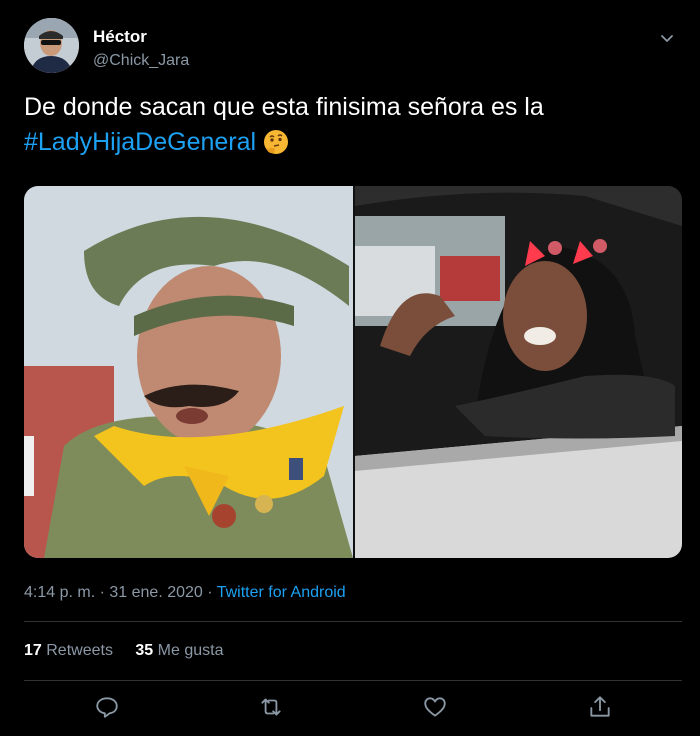  What do you see at coordinates (276, 147) in the screenshot?
I see `thinking-face-icon` at bounding box center [276, 147].